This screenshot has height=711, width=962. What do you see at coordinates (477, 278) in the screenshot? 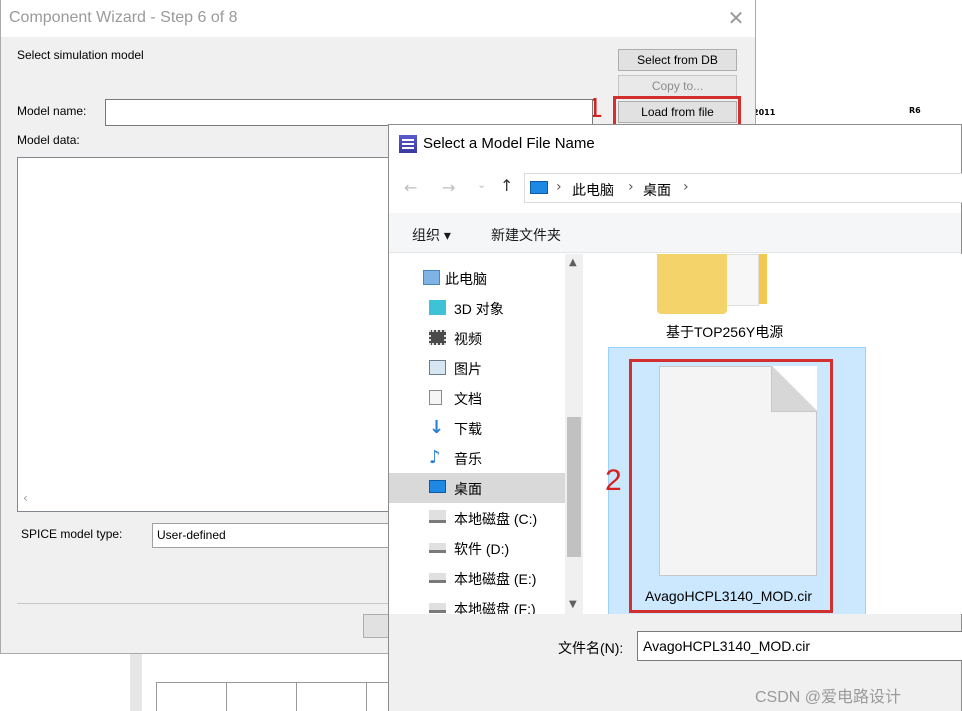
I see `nav-item-this-pc: 此电脑` at bounding box center [477, 278].